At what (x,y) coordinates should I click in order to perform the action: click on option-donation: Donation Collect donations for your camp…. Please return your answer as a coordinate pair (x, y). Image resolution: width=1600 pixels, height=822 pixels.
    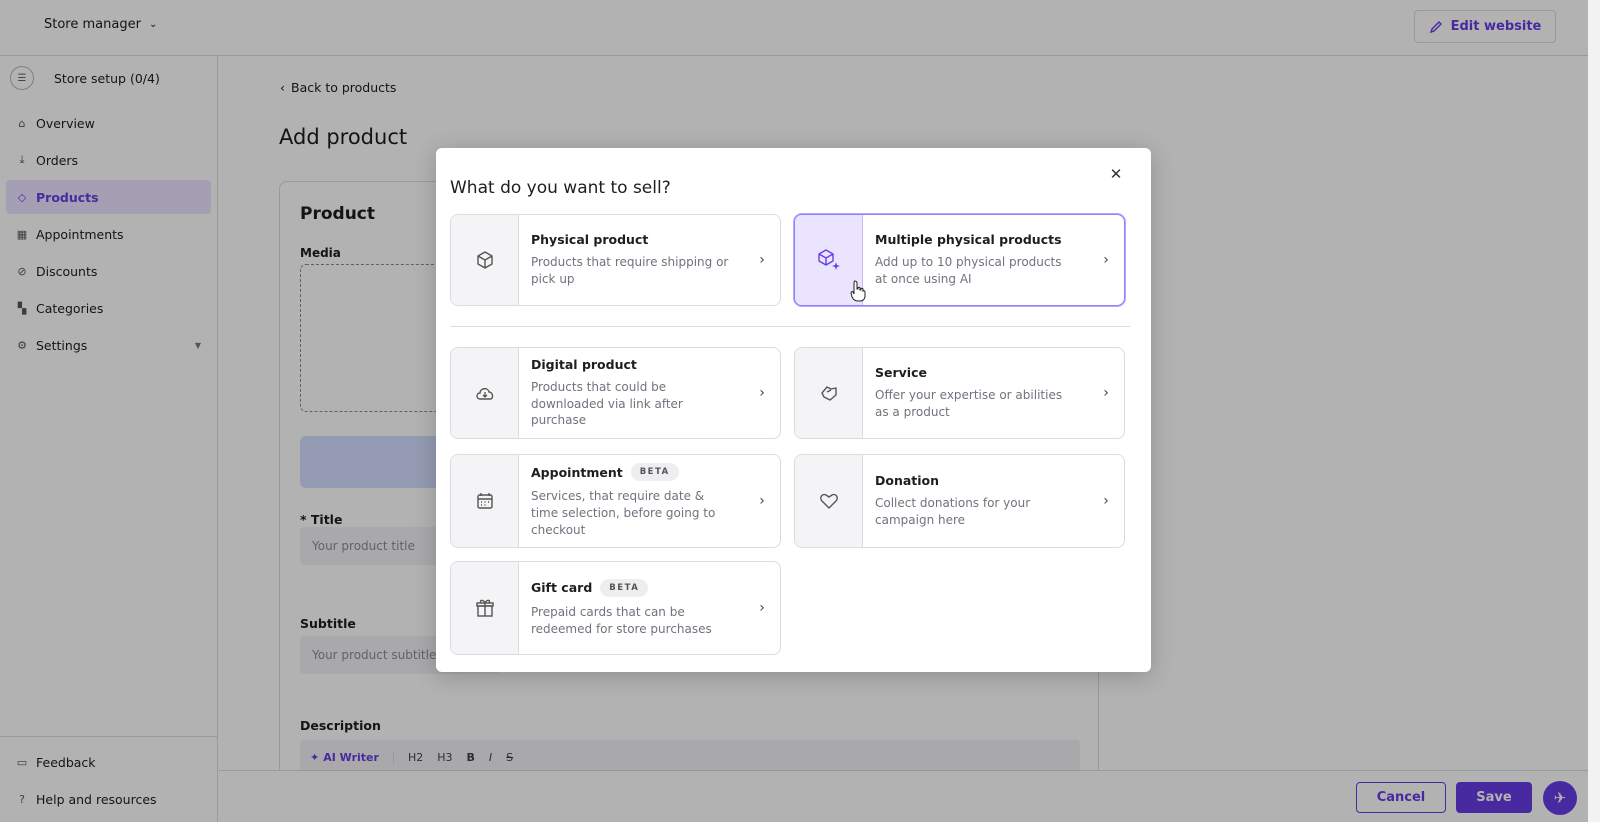
    Looking at the image, I should click on (959, 501).